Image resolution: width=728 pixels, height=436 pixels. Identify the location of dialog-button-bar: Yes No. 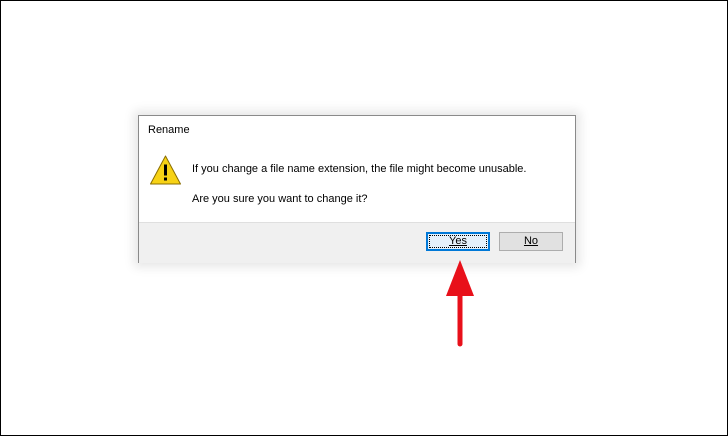
(357, 242).